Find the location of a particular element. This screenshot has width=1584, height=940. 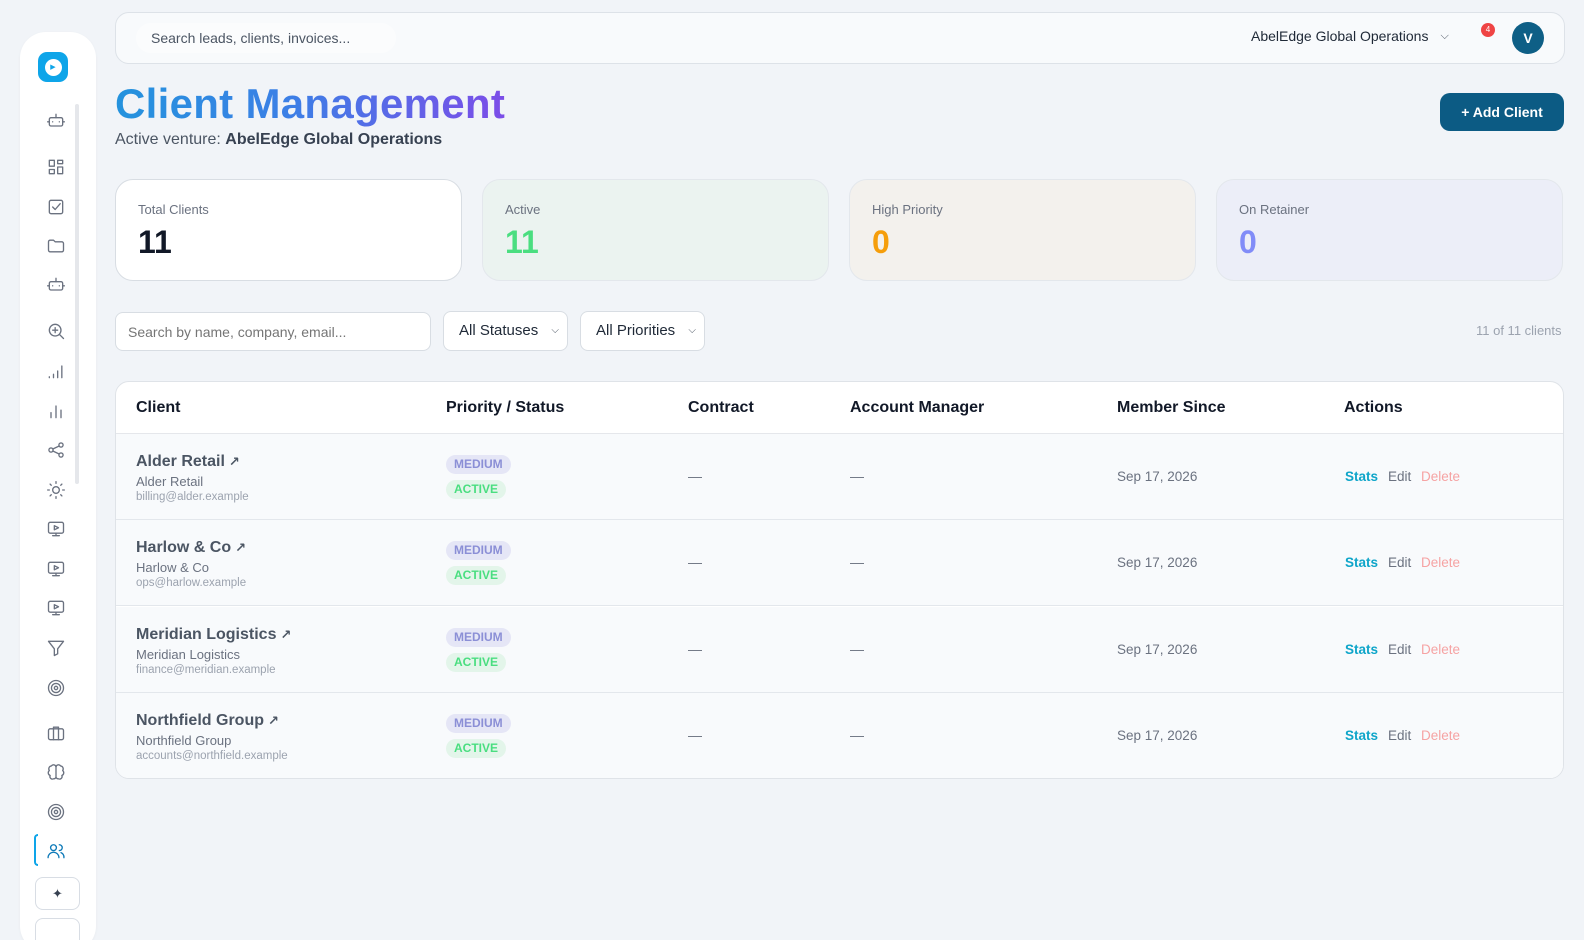

client-count-text: 11 of 11 clients is located at coordinates (1519, 330).